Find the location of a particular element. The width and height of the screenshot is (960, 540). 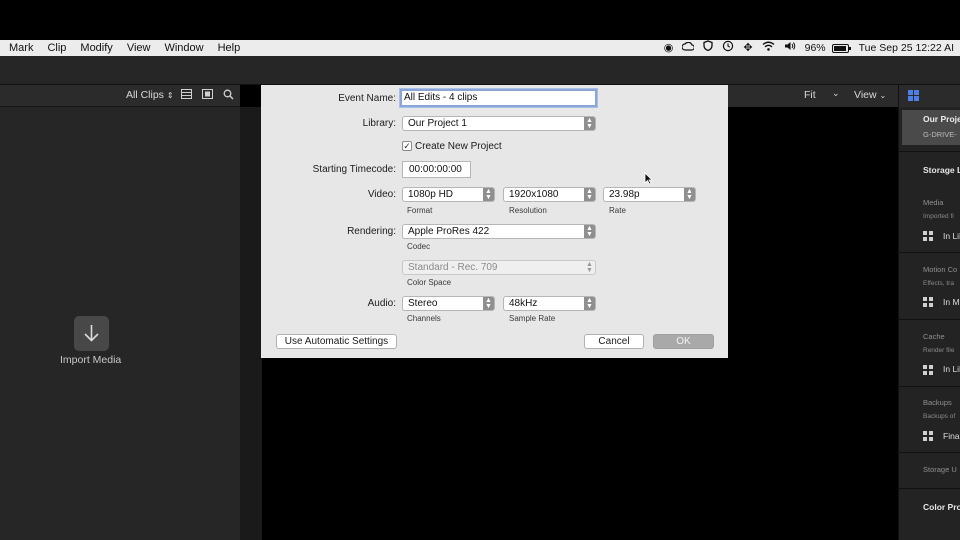

creative-cloud-icon is located at coordinates (688, 48).